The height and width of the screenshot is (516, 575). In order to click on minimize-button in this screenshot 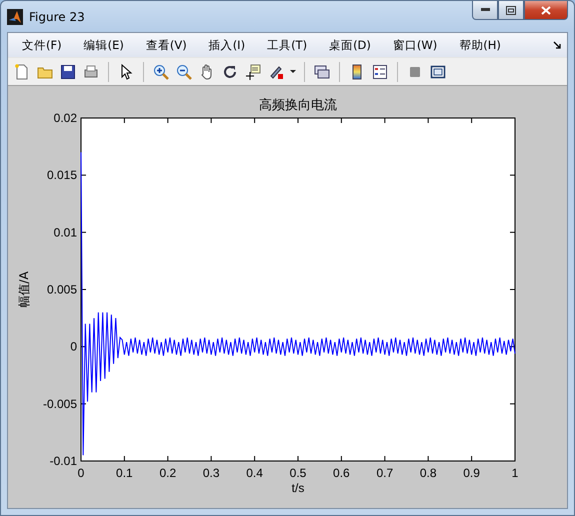, I will do `click(485, 10)`.